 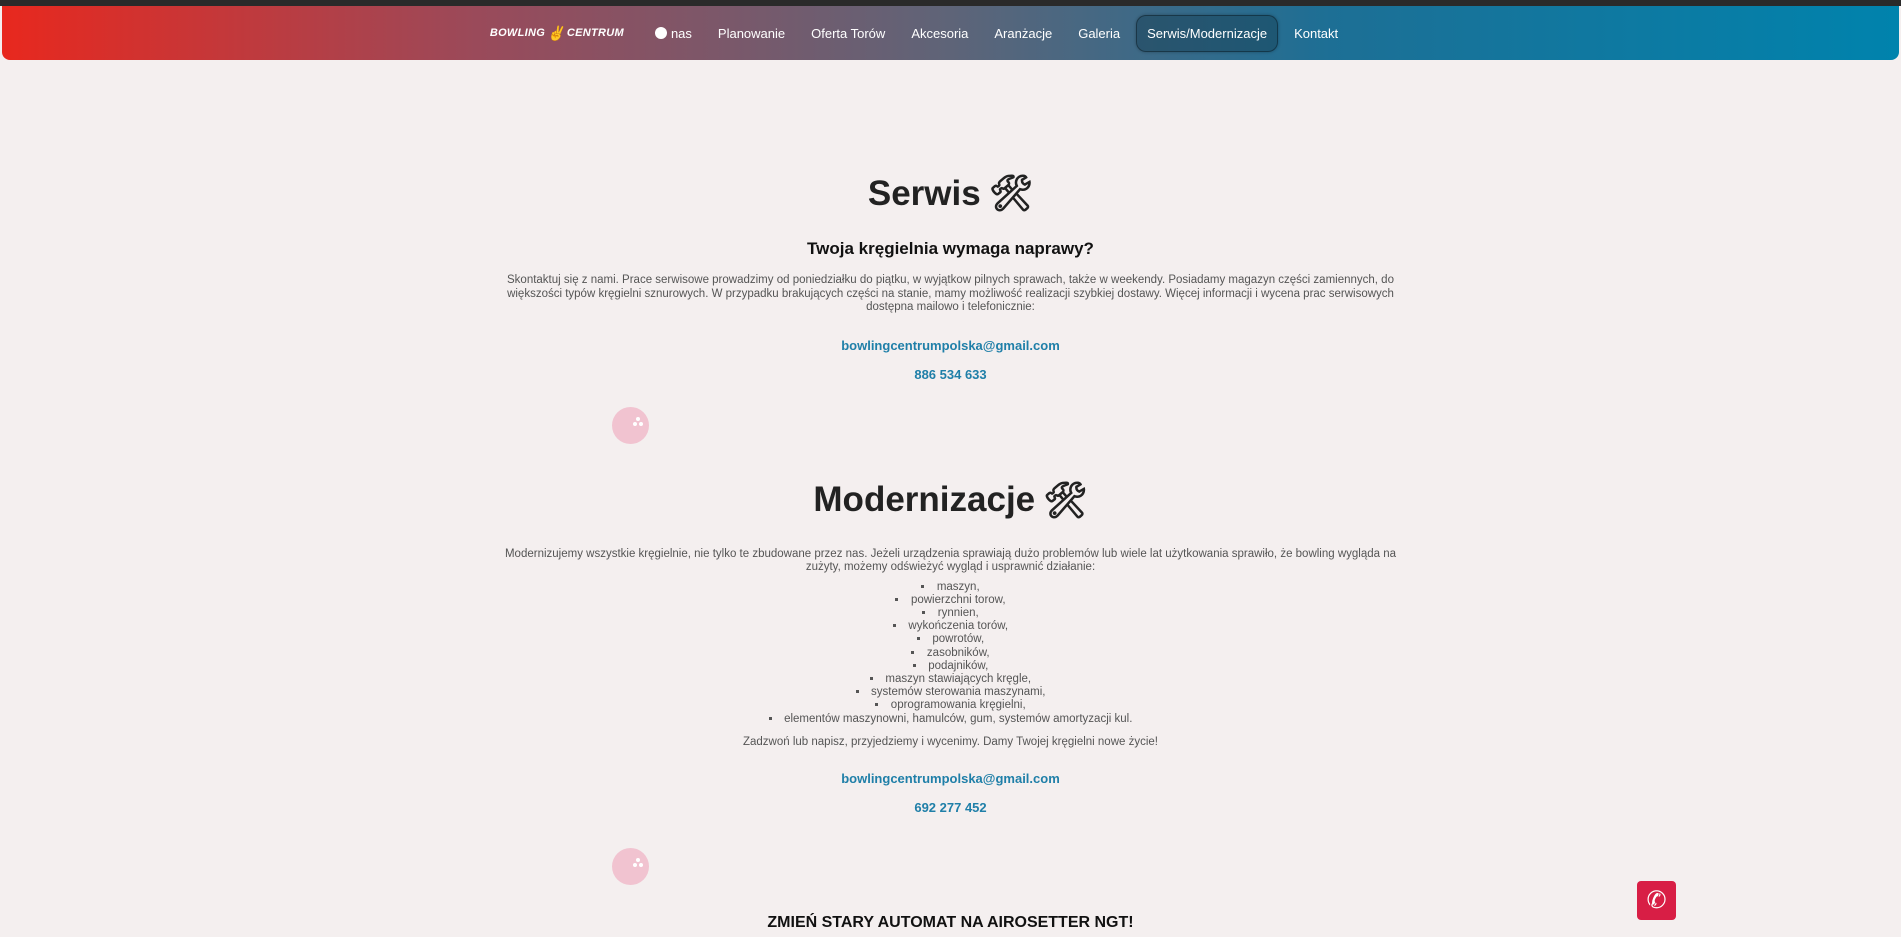 I want to click on nav-item-o-nas: nas, so click(x=673, y=33).